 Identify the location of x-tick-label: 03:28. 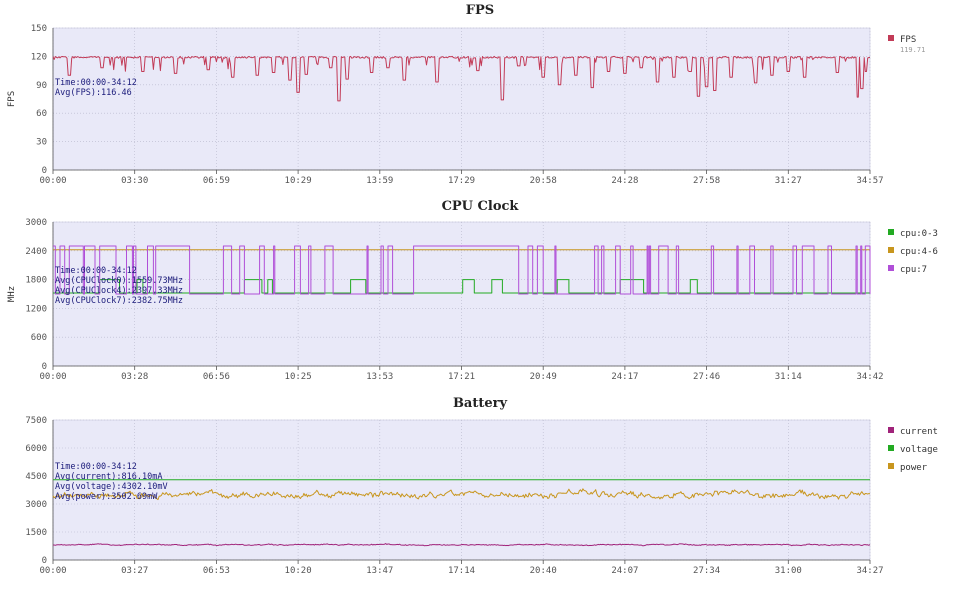
(134, 377).